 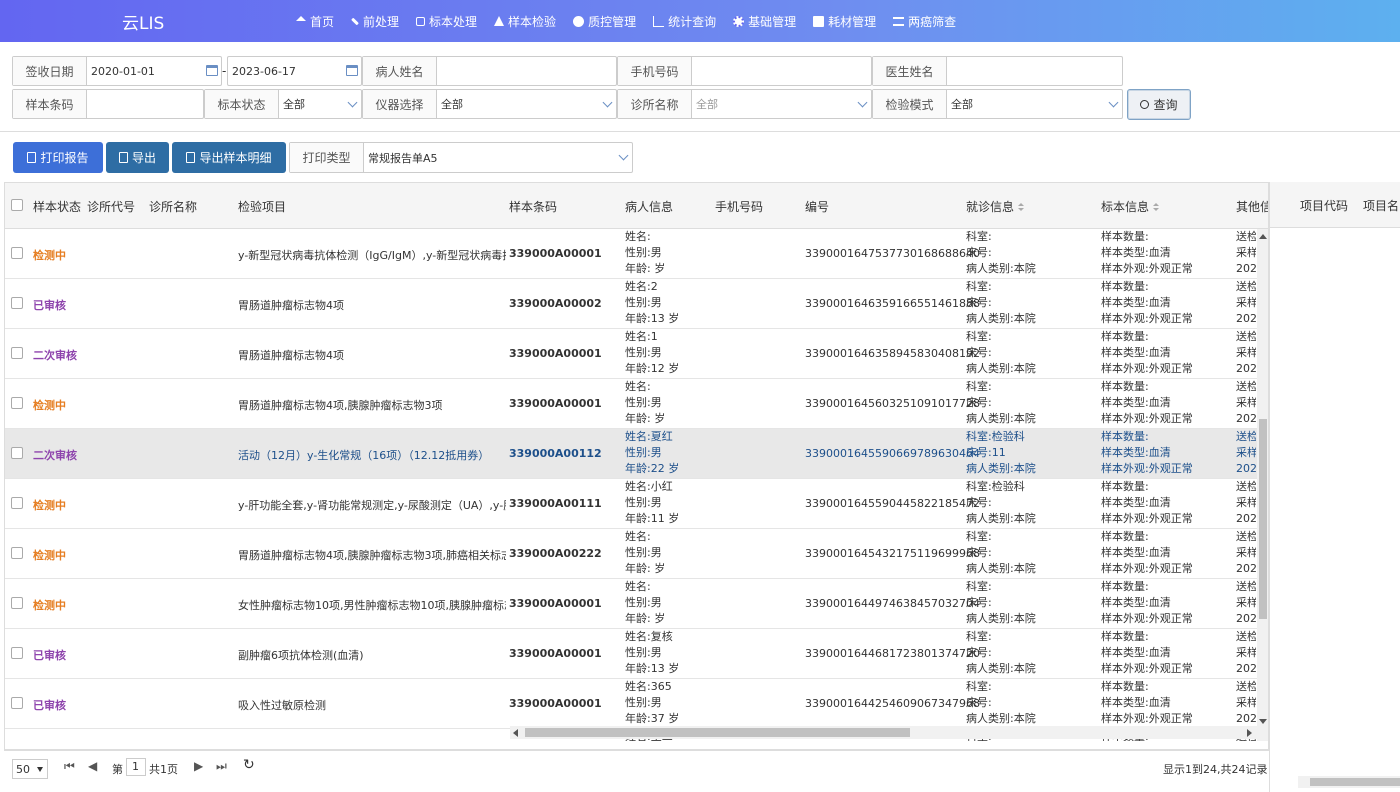 I want to click on specimen-appearance: 样本外观:外观正常, so click(x=1147, y=618).